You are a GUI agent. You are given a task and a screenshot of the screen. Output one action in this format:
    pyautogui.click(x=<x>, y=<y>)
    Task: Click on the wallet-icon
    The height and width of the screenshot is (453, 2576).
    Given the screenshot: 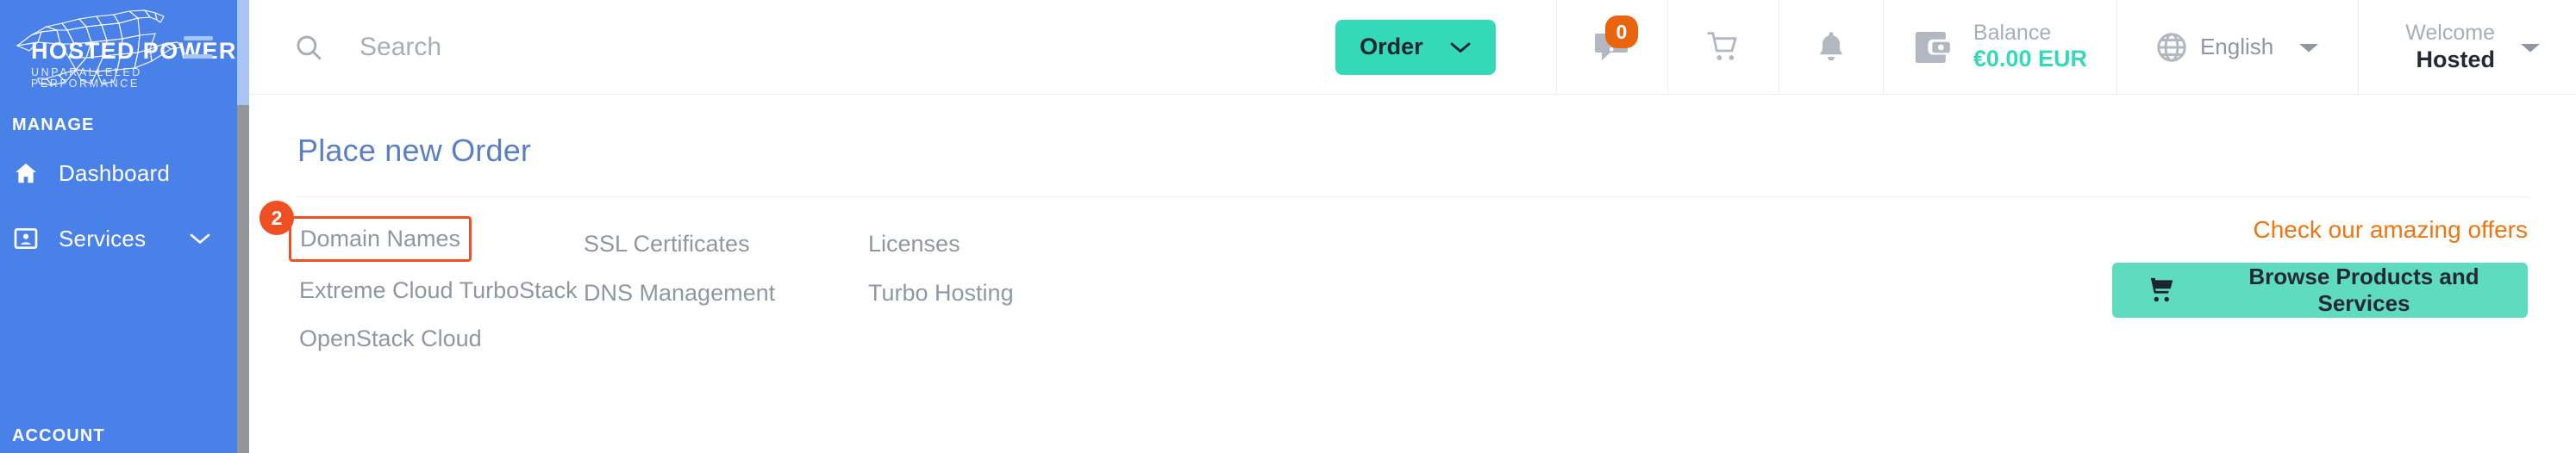 What is the action you would take?
    pyautogui.click(x=1933, y=47)
    